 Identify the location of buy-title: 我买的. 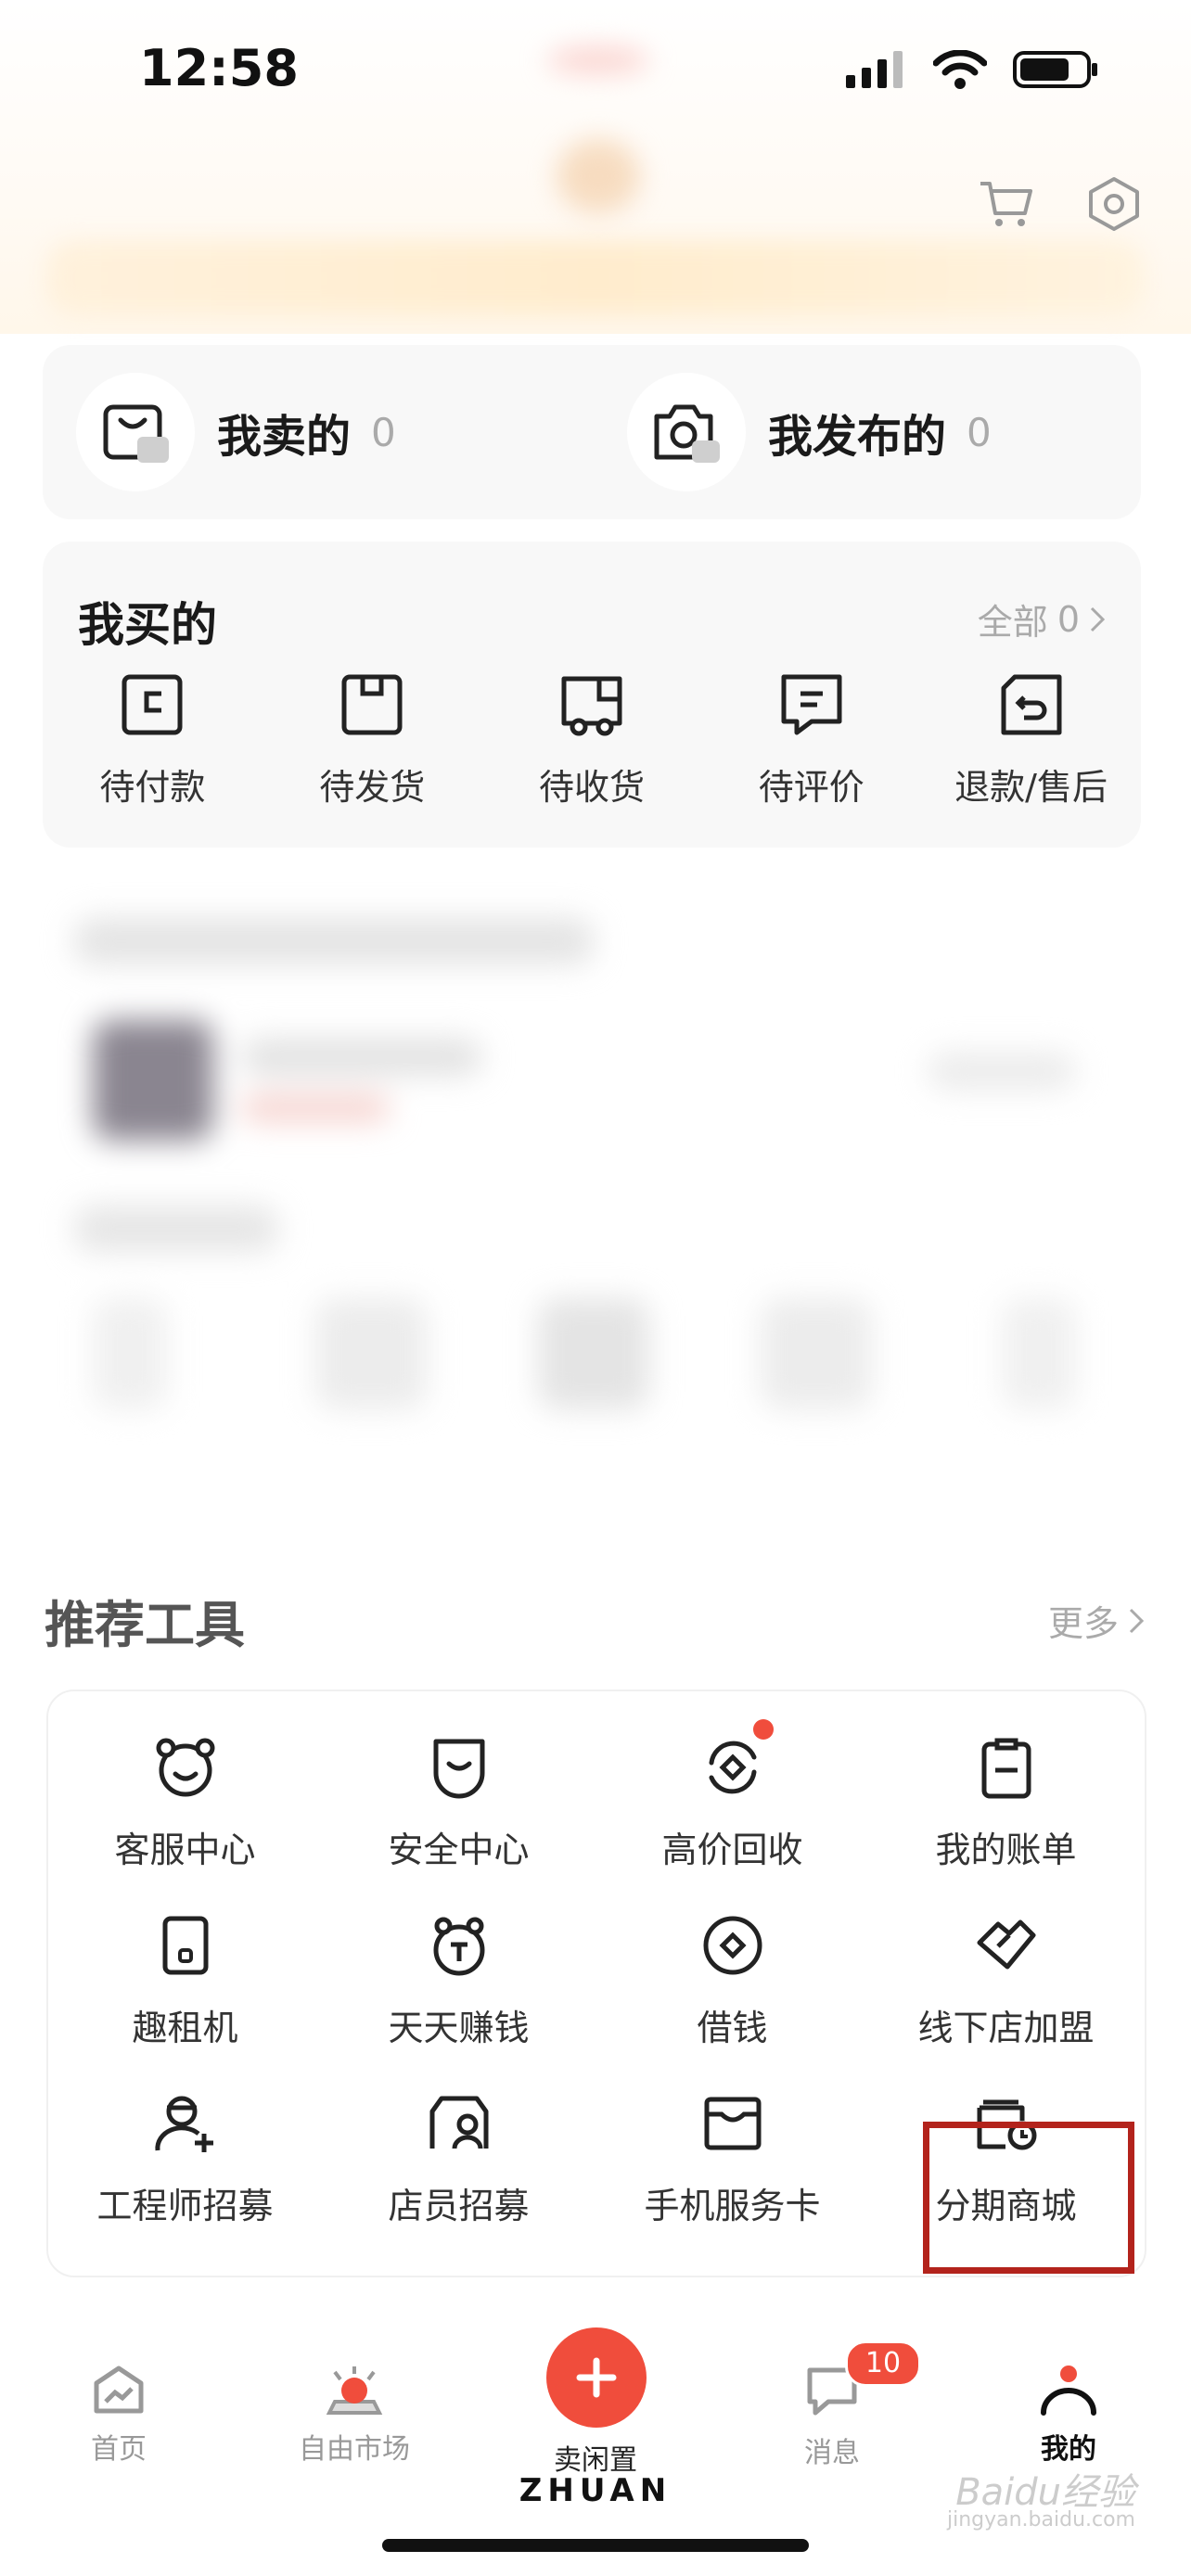
(147, 625).